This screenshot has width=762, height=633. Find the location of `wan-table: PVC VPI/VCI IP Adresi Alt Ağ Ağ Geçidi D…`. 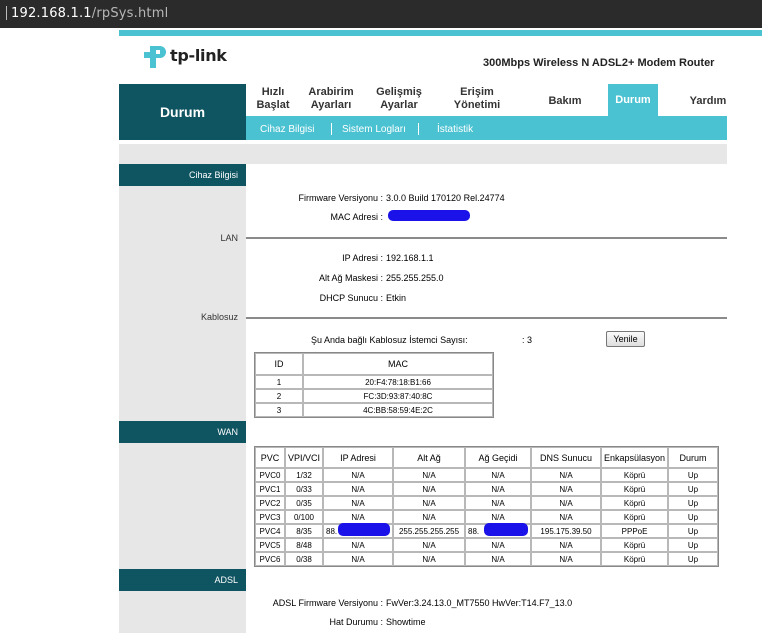

wan-table: PVC VPI/VCI IP Adresi Alt Ağ Ağ Geçidi D… is located at coordinates (486, 506).